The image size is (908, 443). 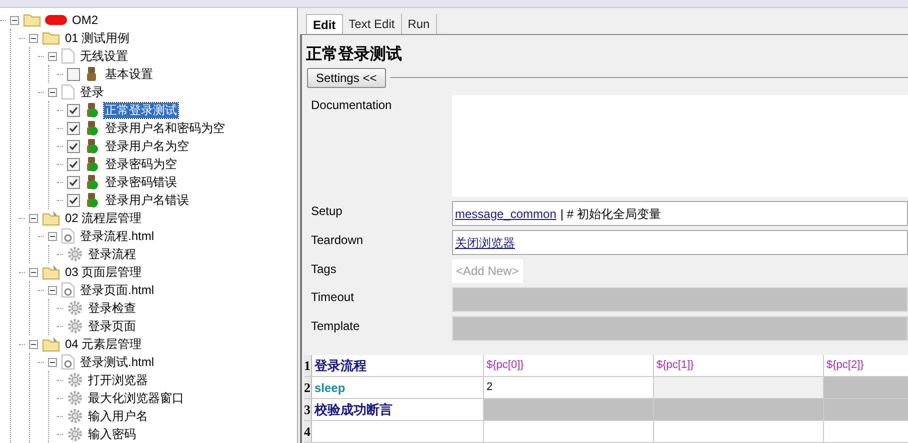 I want to click on tree-item: 输入用户名, so click(x=118, y=416).